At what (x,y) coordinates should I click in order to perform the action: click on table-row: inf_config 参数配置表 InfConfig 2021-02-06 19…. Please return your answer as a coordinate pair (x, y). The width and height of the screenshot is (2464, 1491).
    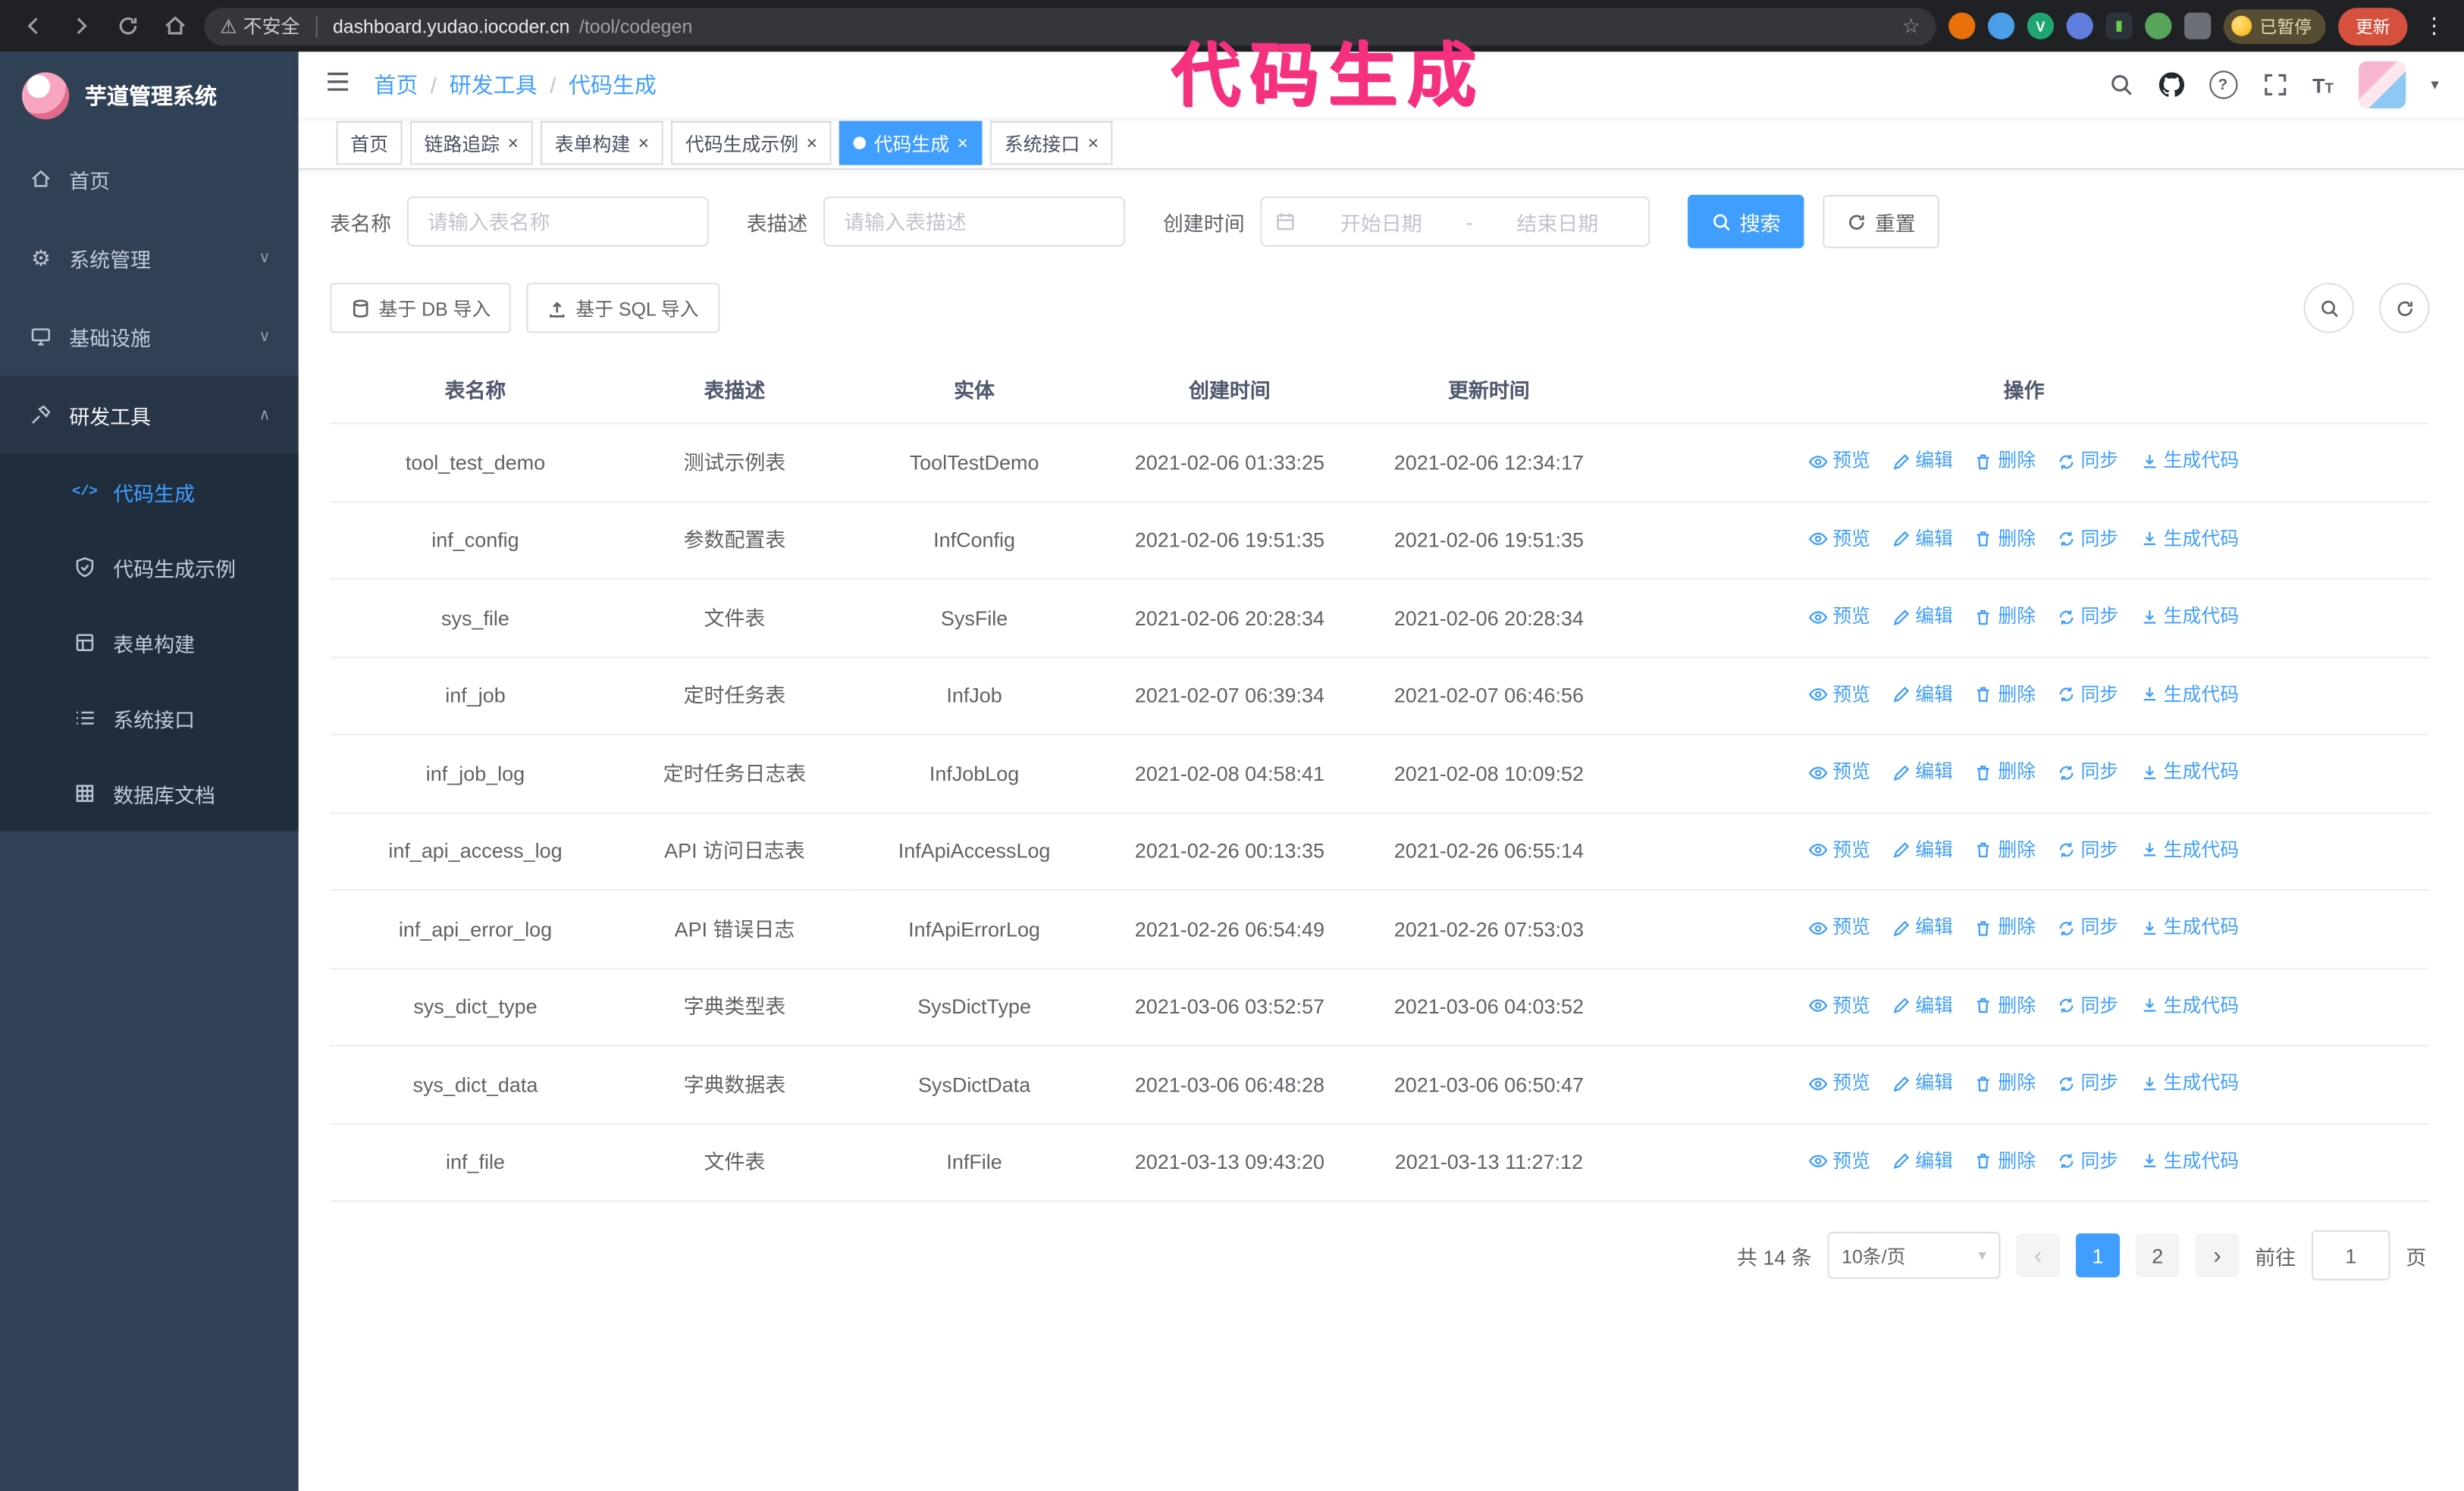
    Looking at the image, I should click on (1380, 540).